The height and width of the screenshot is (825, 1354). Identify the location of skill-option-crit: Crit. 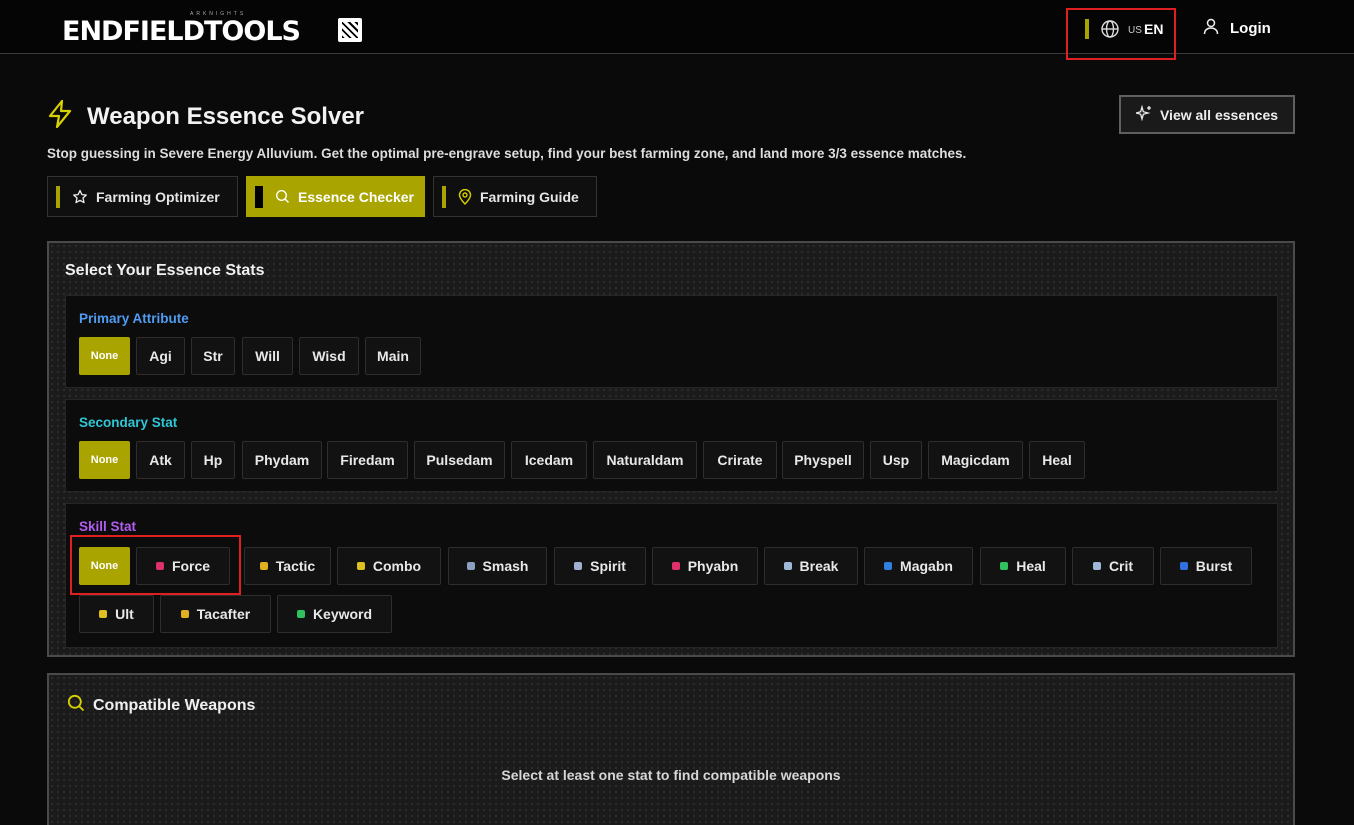
(1113, 566).